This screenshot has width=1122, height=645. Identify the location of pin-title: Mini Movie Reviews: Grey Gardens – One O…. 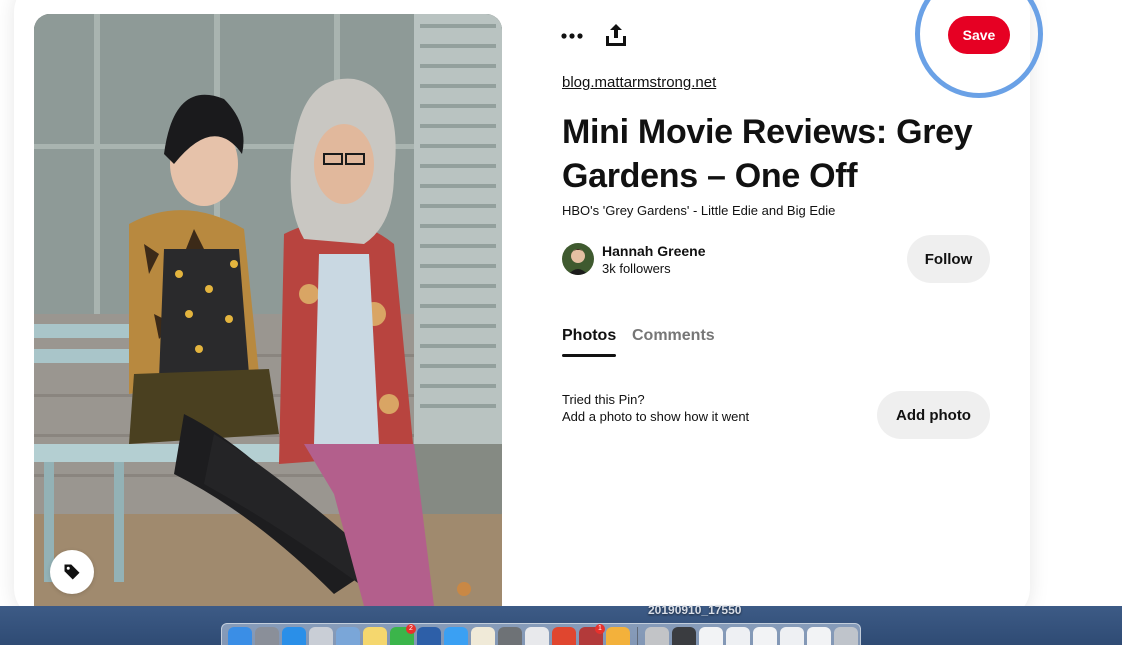
(767, 154).